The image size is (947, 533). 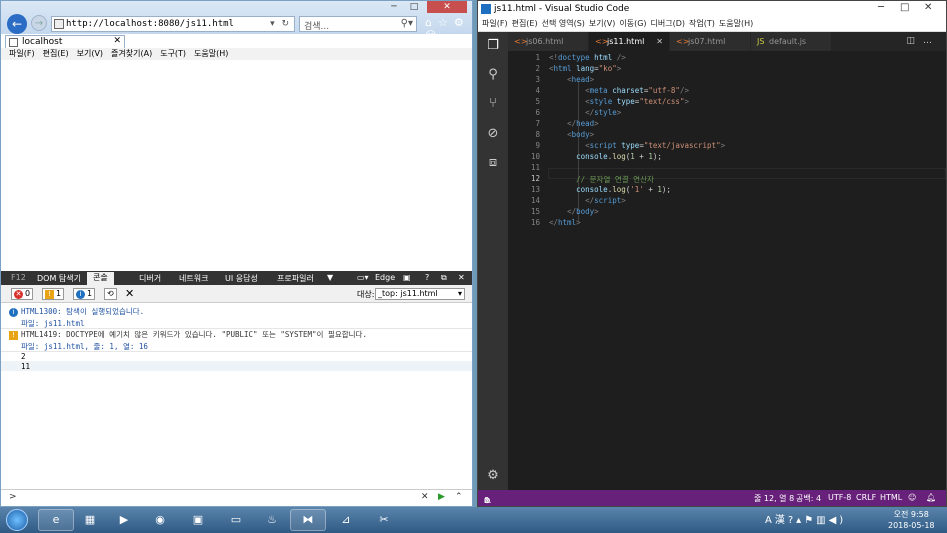 I want to click on snipping-tool-taskbar-icon: ✂, so click(x=384, y=520).